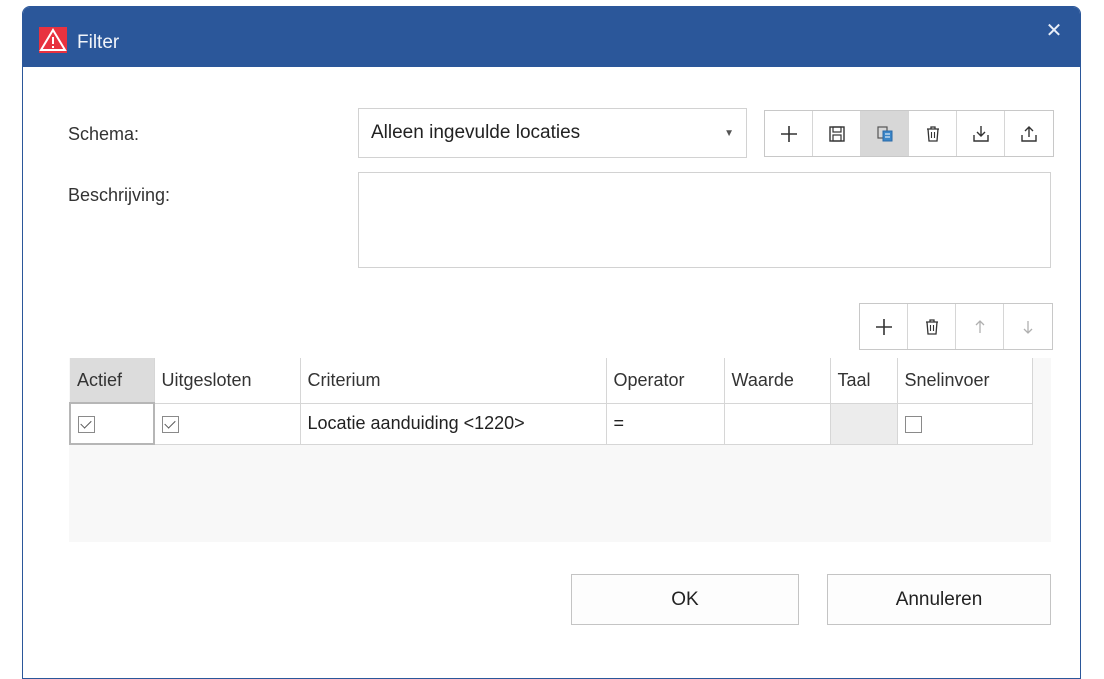 Image resolution: width=1104 pixels, height=679 pixels. What do you see at coordinates (86, 424) in the screenshot?
I see `actief-checkbox` at bounding box center [86, 424].